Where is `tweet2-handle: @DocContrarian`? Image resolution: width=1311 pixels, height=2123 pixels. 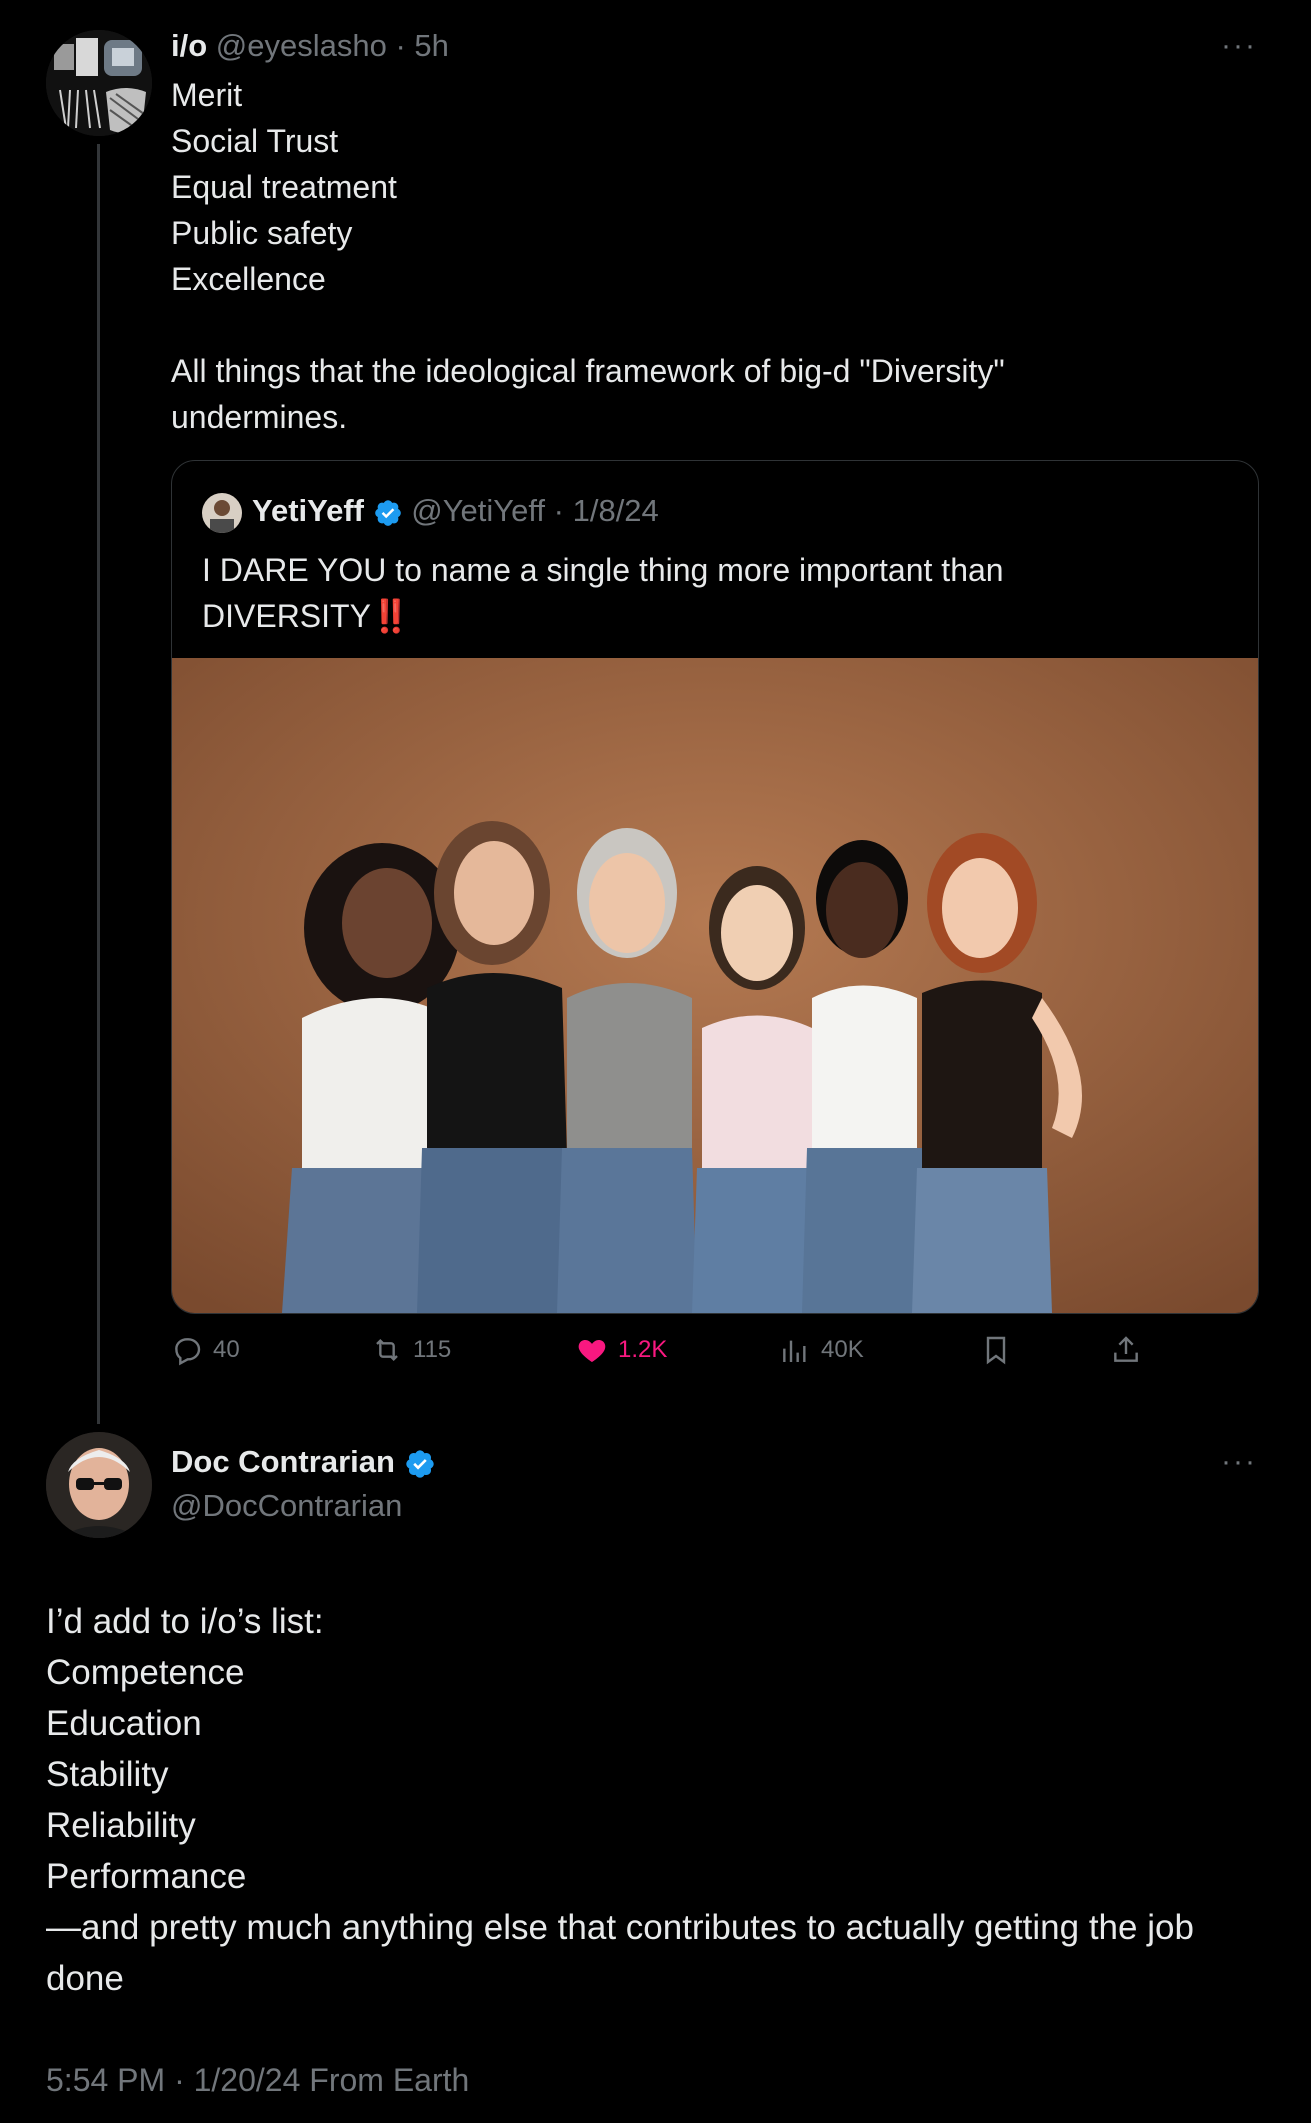
tweet2-handle: @DocContrarian is located at coordinates (303, 1506).